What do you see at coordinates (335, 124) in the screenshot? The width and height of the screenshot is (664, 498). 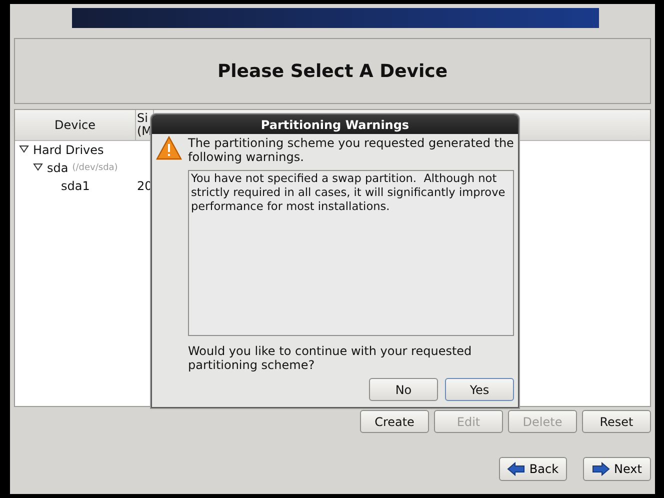 I see `dialog-title: Partitioning Warnings` at bounding box center [335, 124].